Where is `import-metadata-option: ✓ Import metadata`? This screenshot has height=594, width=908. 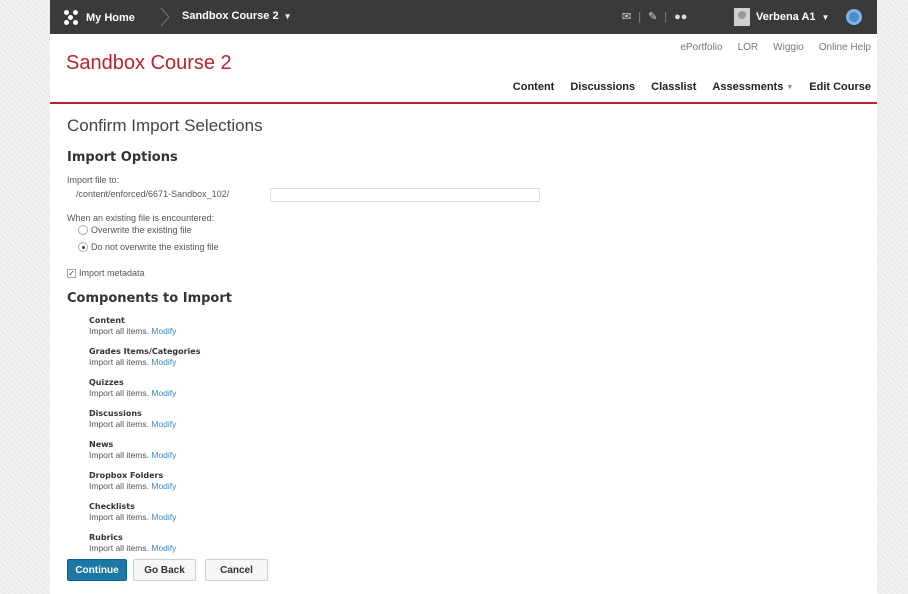
import-metadata-option: ✓ Import metadata is located at coordinates (106, 273).